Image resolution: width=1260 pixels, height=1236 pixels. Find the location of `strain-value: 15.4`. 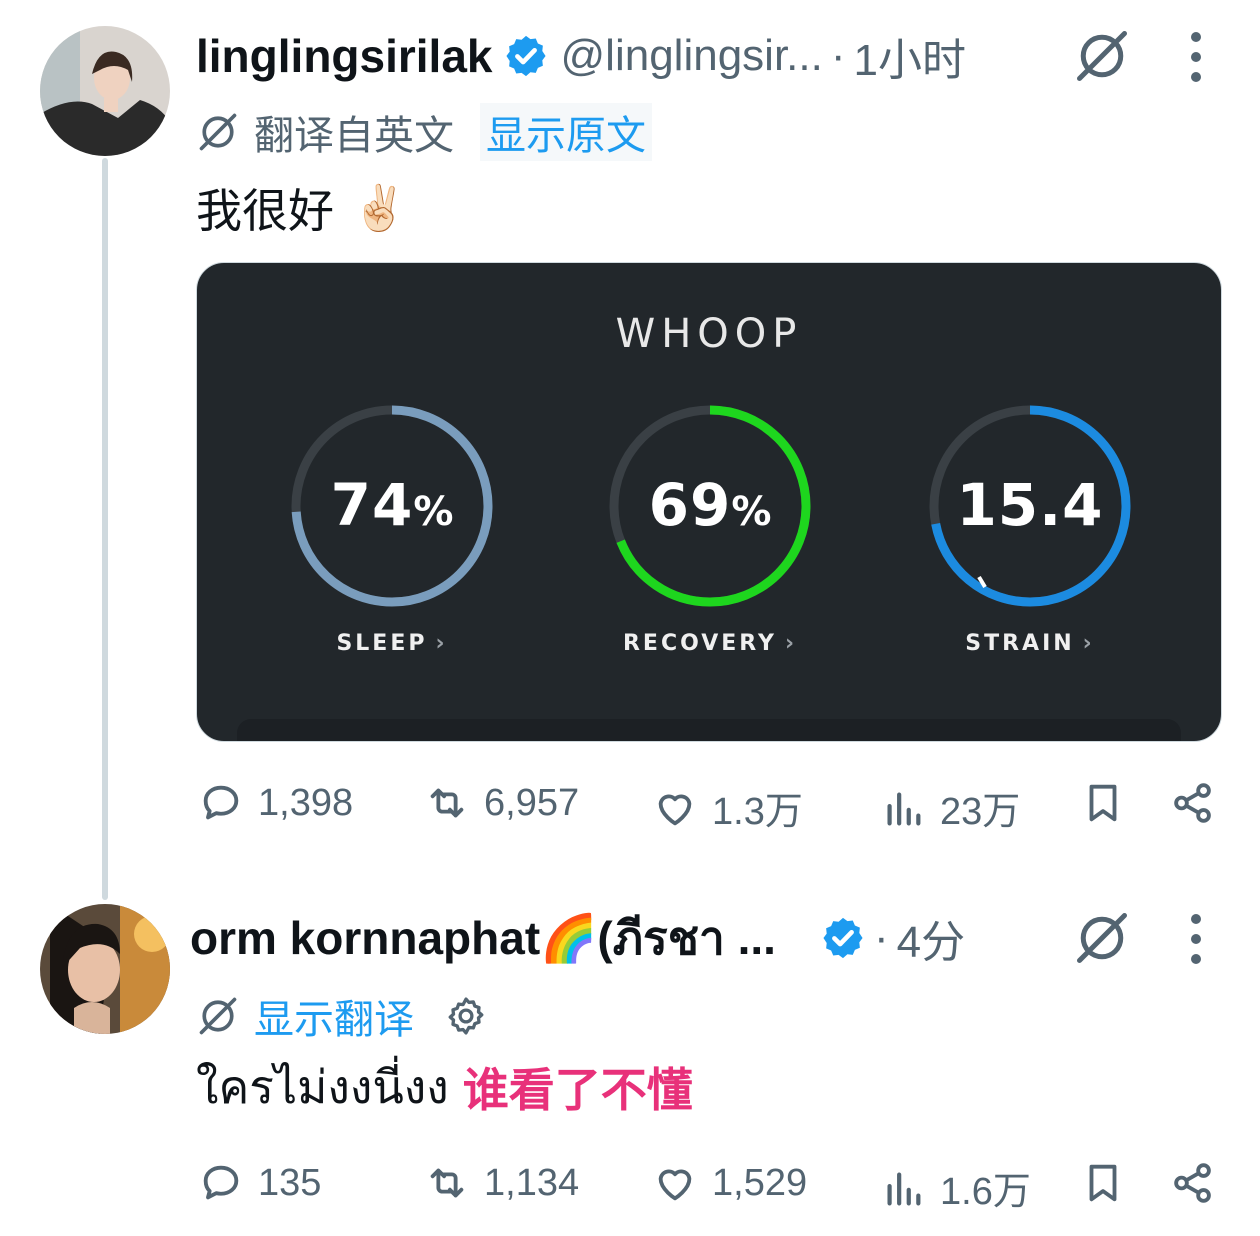

strain-value: 15.4 is located at coordinates (1030, 505).